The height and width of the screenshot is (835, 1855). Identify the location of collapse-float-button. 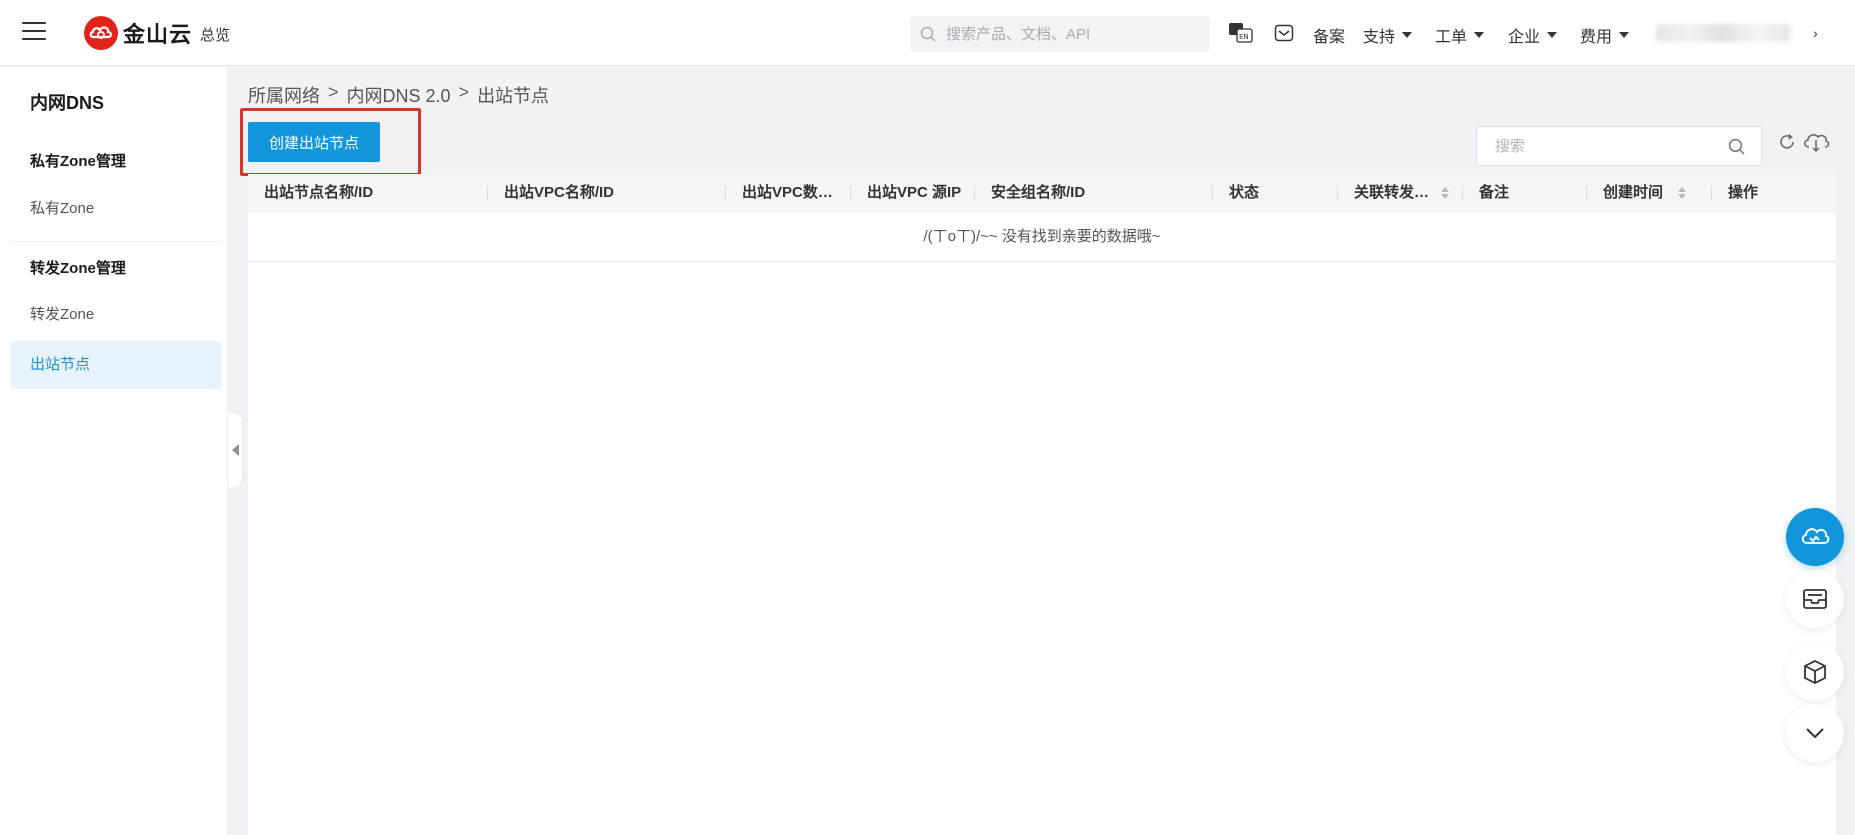
(1815, 733).